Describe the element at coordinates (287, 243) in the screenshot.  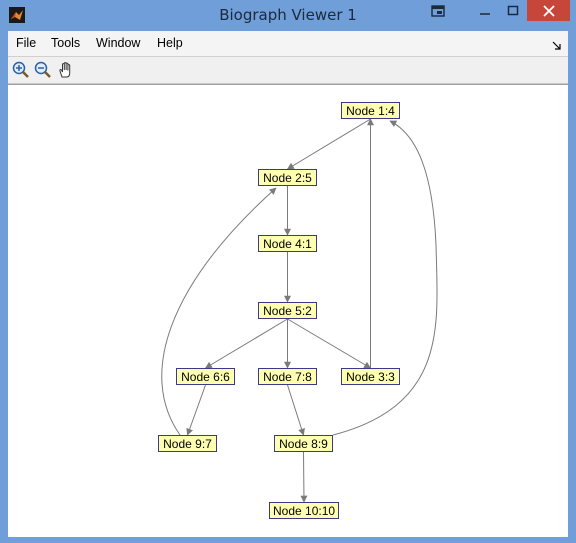
I see `graph-node: Node 4:1` at that location.